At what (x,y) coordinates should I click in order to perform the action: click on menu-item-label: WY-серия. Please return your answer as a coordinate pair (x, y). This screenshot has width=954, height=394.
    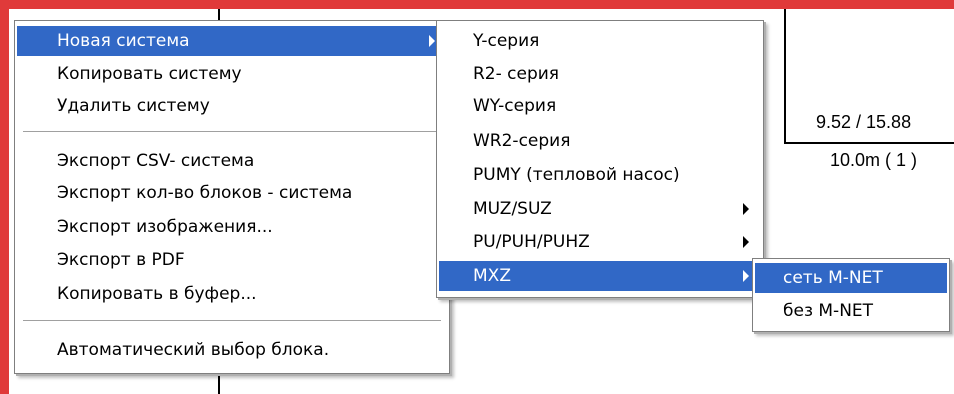
    Looking at the image, I should click on (515, 106).